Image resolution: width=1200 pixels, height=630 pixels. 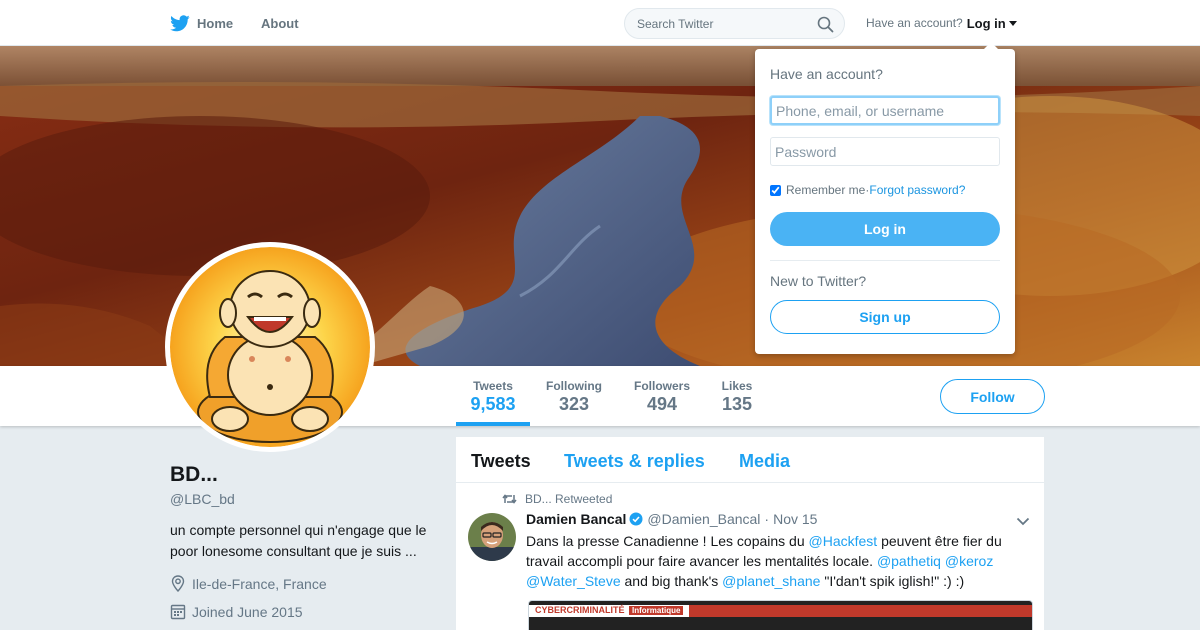 I want to click on stat-followers: Followers 494, so click(x=662, y=396).